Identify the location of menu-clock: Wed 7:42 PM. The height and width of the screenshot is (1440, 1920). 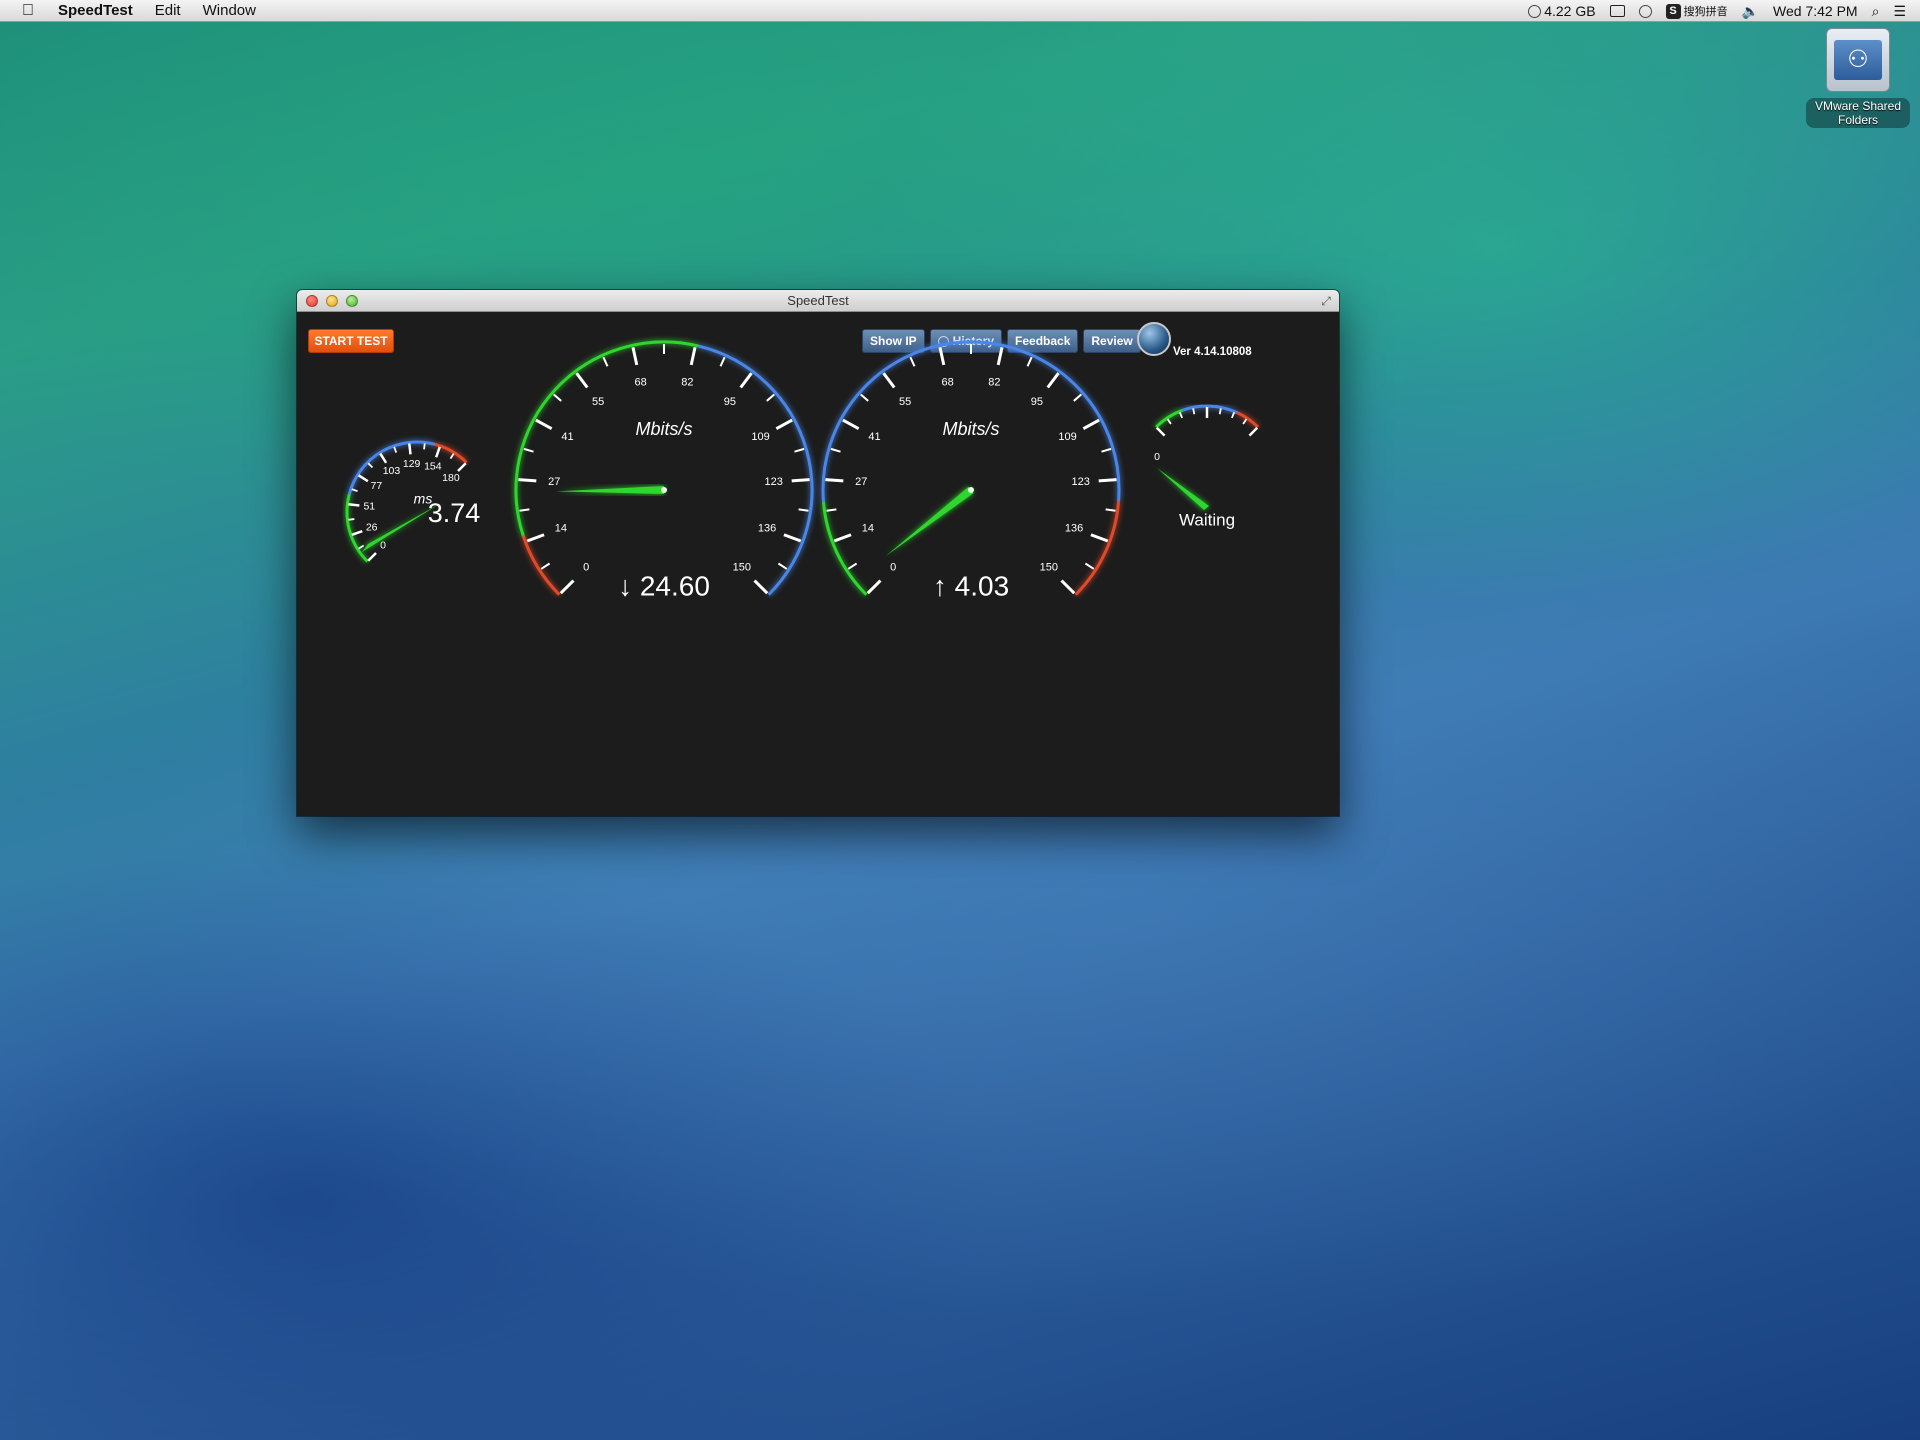
(1815, 11).